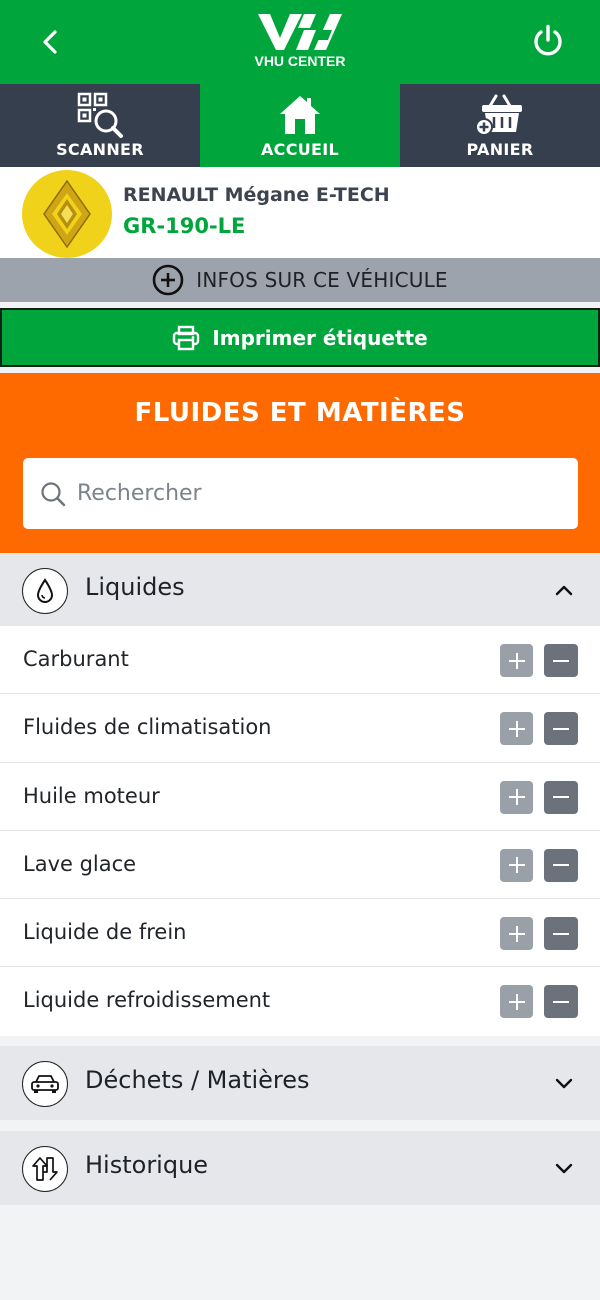  Describe the element at coordinates (256, 195) in the screenshot. I see `vehicle-name: RENAULT Mégane E-TECH` at that location.